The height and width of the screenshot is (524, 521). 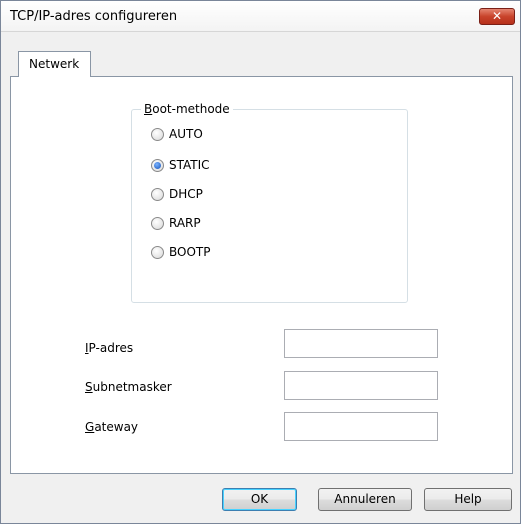 I want to click on gateway-label: Gateway, so click(x=111, y=427).